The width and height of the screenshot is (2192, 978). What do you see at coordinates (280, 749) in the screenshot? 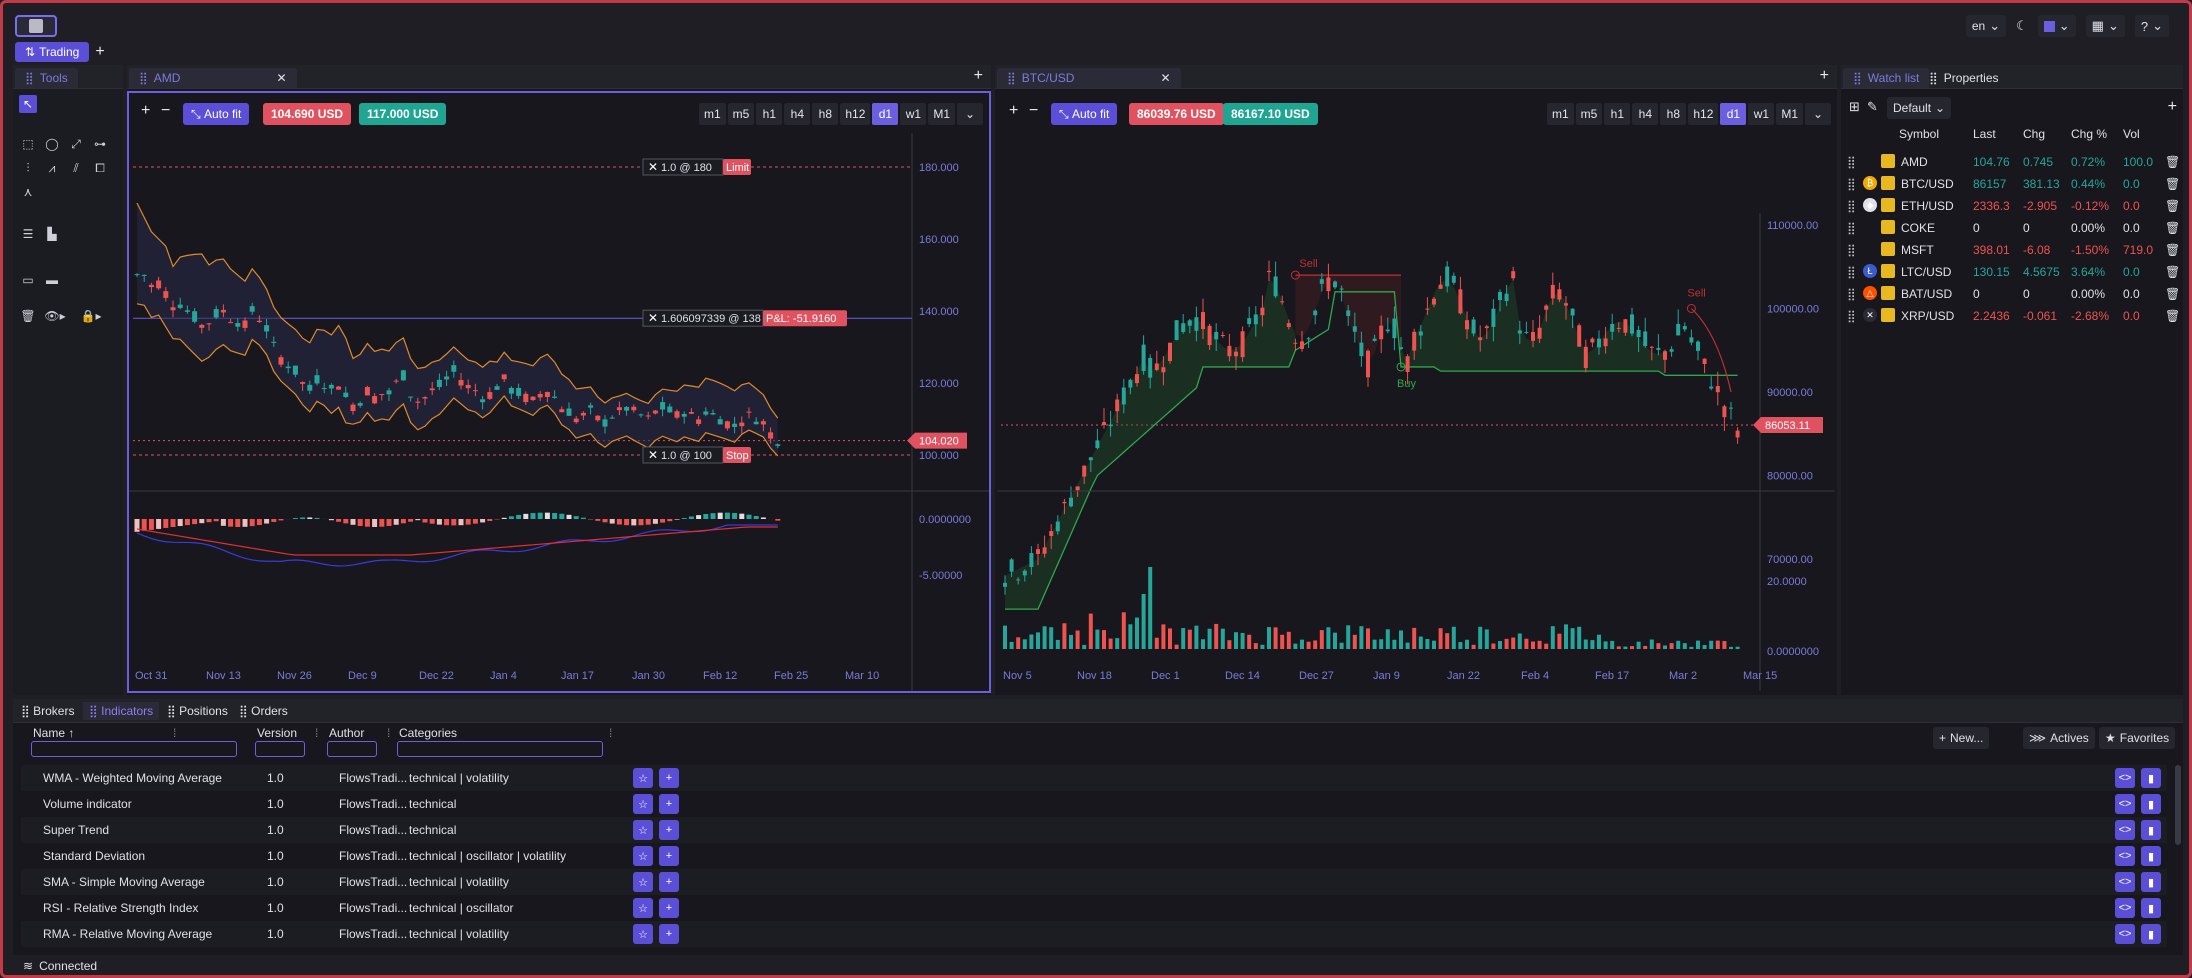
I see `version-filter-input` at bounding box center [280, 749].